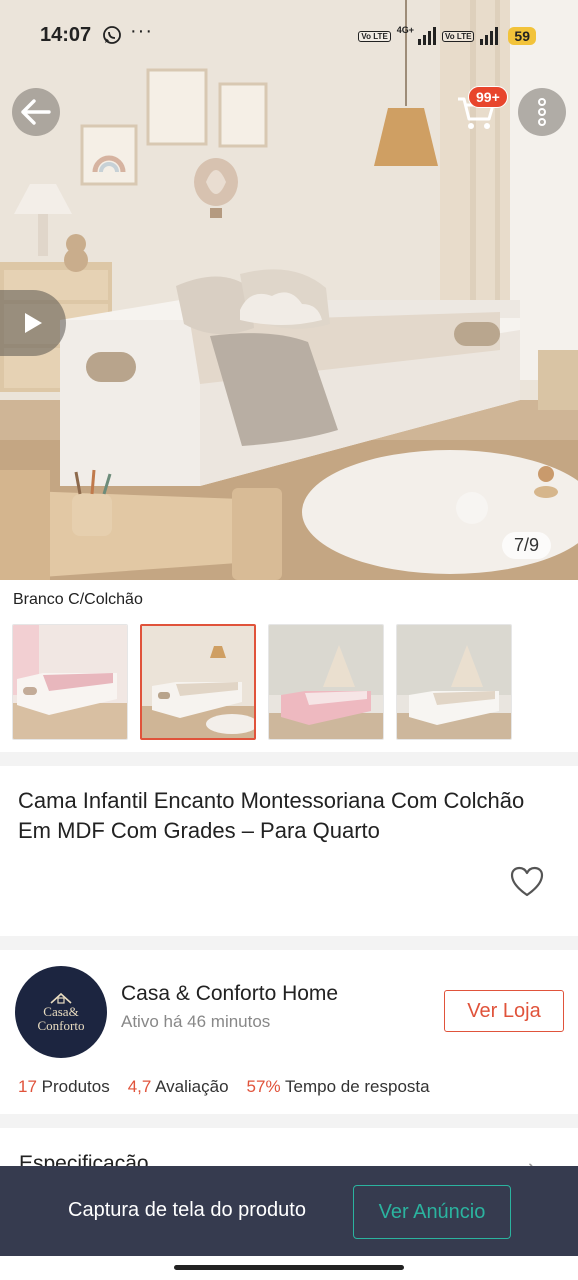 The width and height of the screenshot is (578, 1280). Describe the element at coordinates (112, 35) in the screenshot. I see `whatsapp-icon` at that location.